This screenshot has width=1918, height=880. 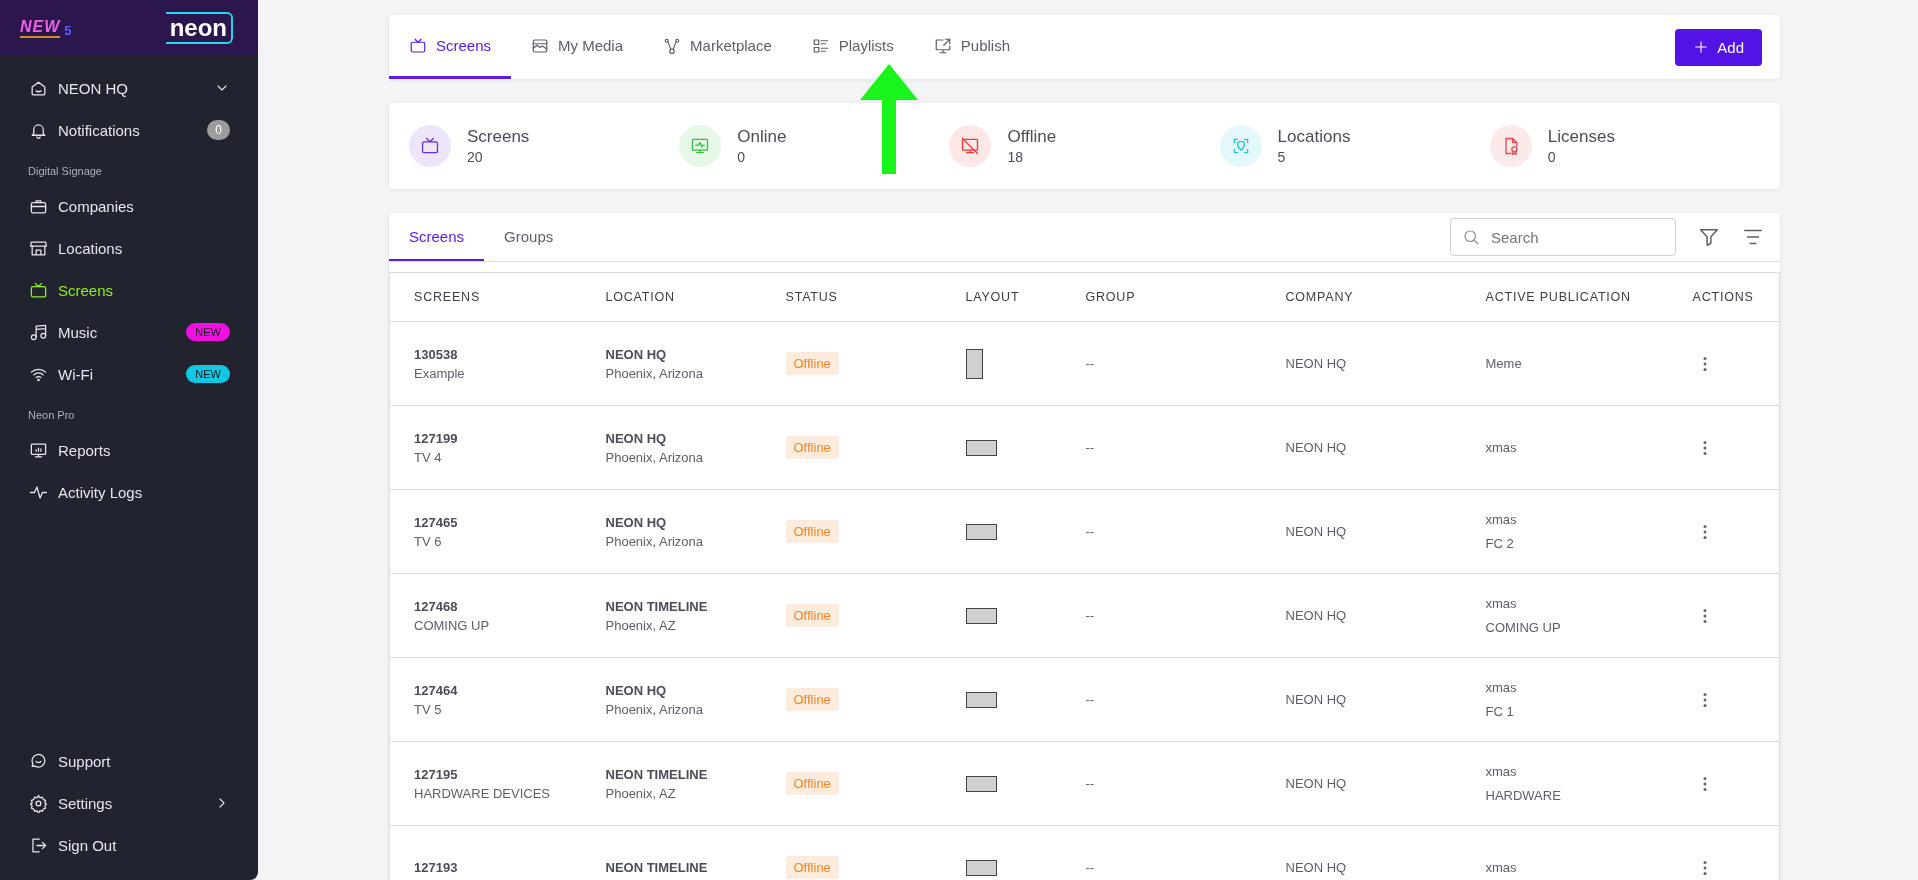 What do you see at coordinates (971, 47) in the screenshot?
I see `nav-tab: Publish` at bounding box center [971, 47].